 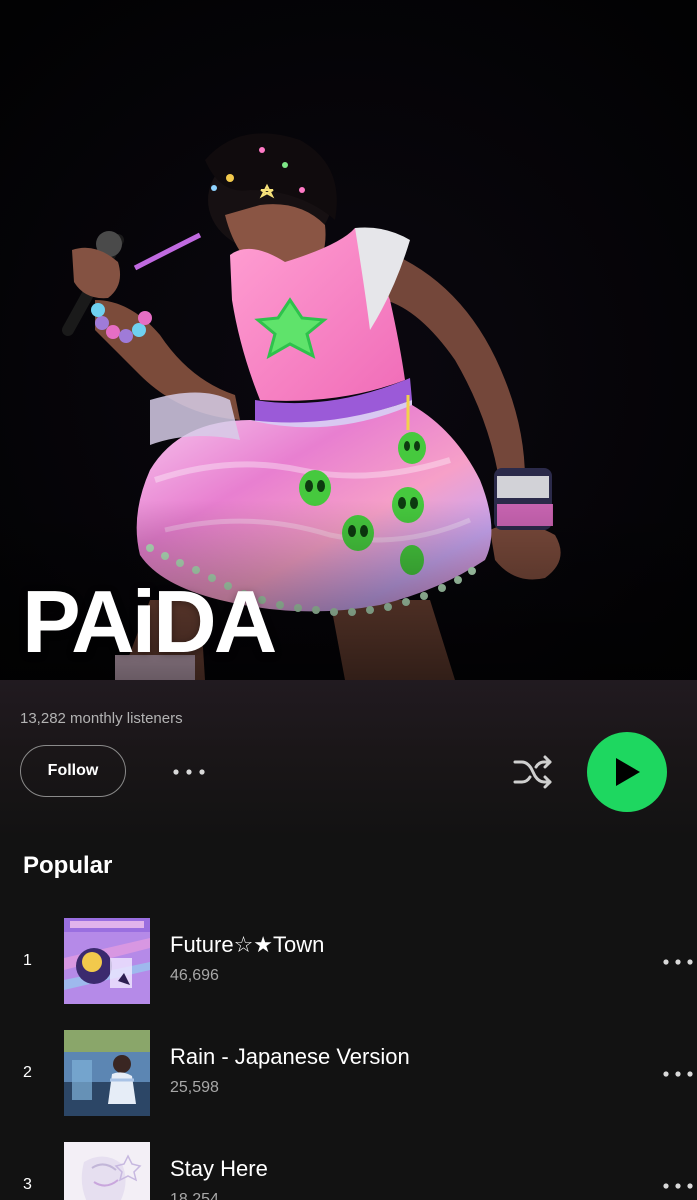 What do you see at coordinates (194, 975) in the screenshot?
I see `track-play-count: 46,696` at bounding box center [194, 975].